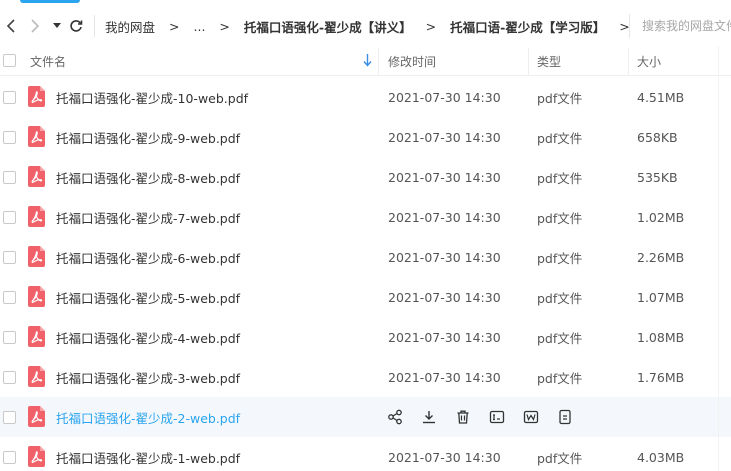 This screenshot has height=471, width=731. I want to click on forward-arrow-icon, so click(35, 26).